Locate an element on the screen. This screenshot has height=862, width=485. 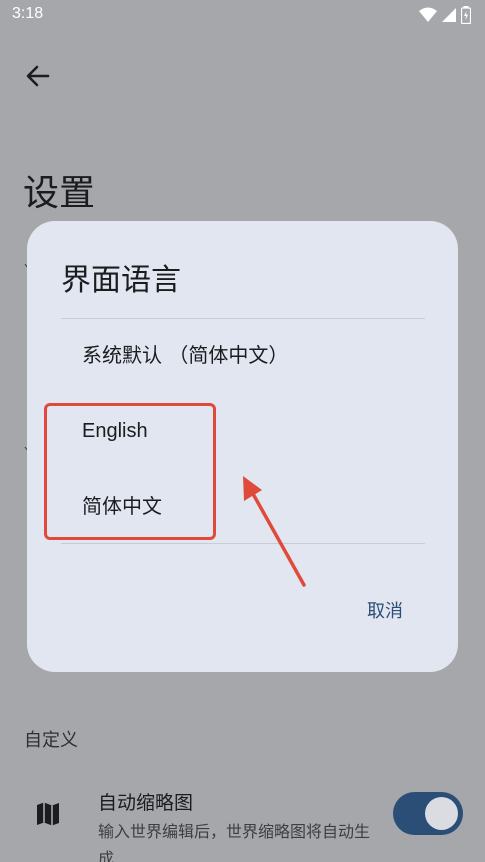
auto-thumbnail-toggle is located at coordinates (428, 813).